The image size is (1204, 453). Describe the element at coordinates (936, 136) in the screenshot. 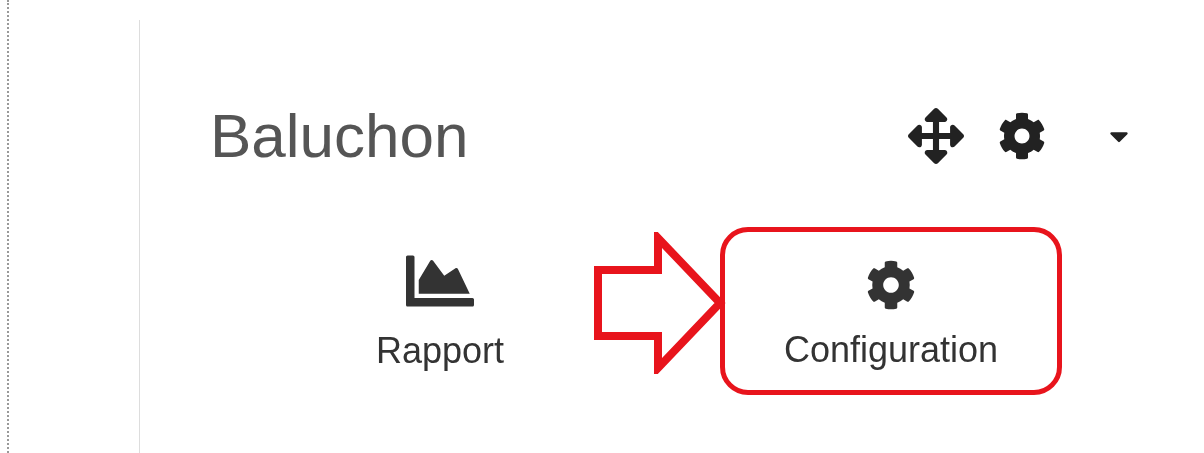

I see `move-icon` at that location.